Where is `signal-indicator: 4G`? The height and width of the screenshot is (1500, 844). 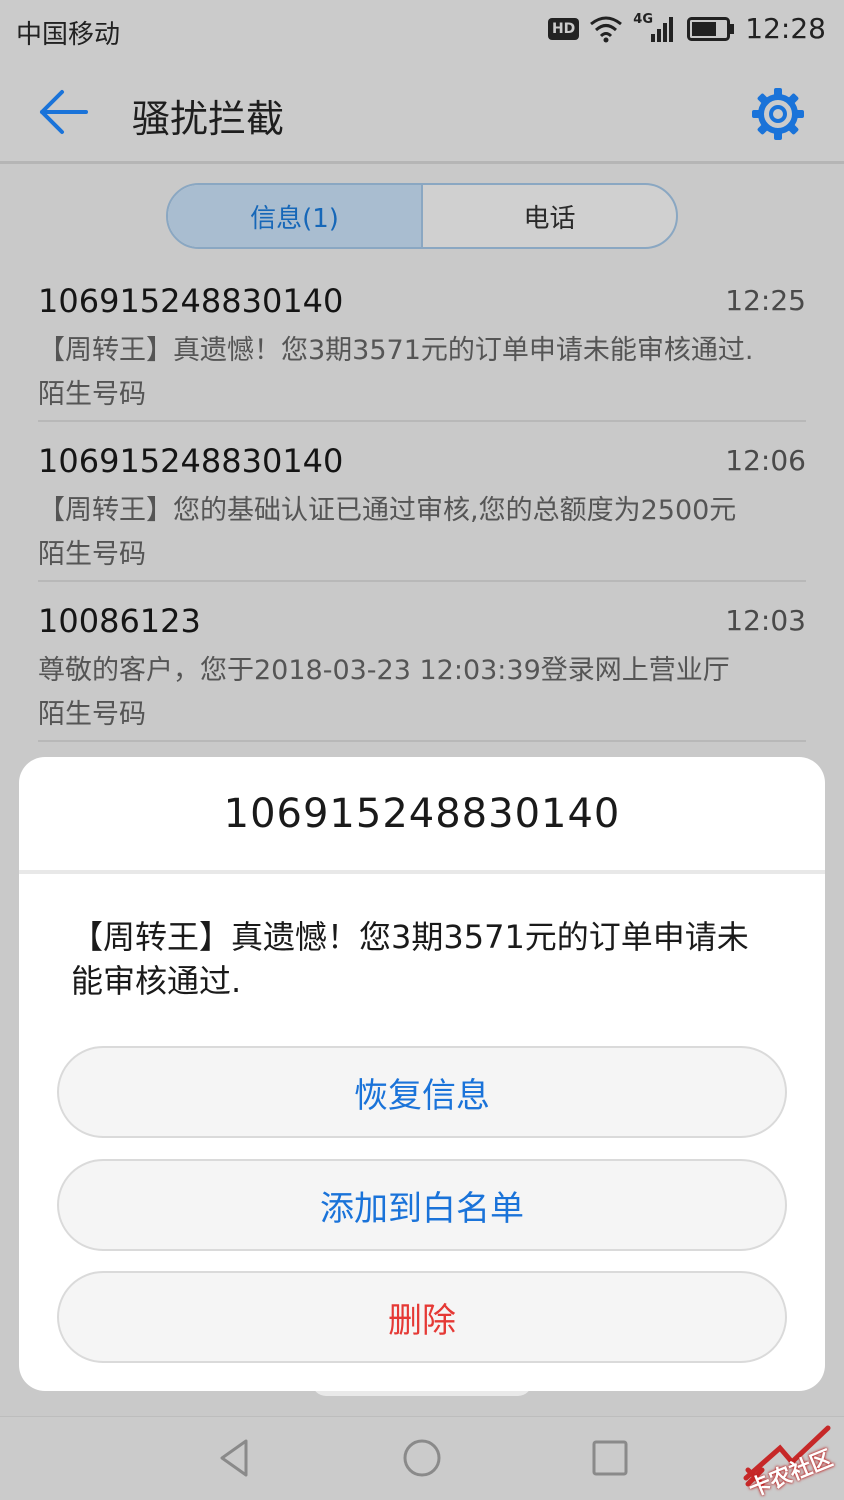
signal-indicator: 4G is located at coordinates (655, 28).